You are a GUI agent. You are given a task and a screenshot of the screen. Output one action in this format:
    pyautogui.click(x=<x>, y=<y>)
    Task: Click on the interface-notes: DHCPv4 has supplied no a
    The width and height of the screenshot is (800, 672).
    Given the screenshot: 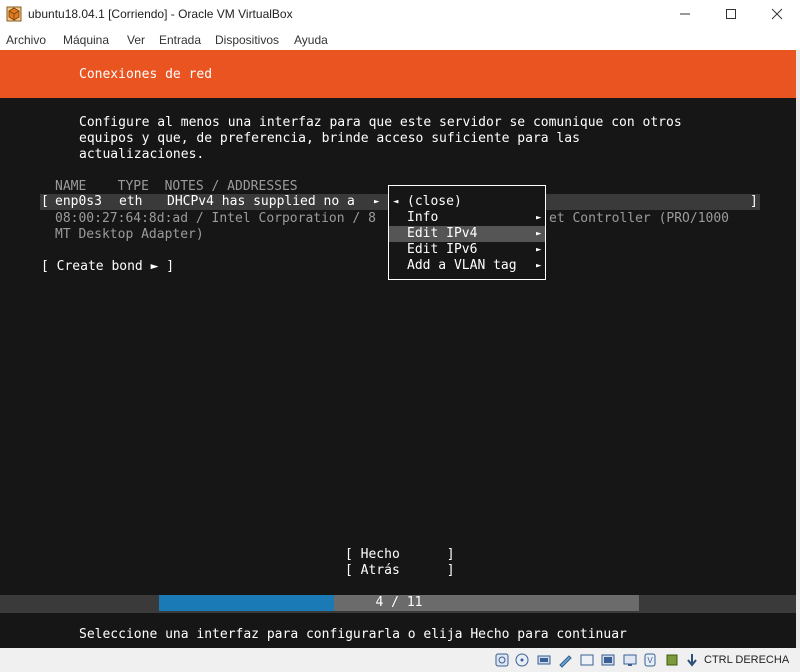 What is the action you would take?
    pyautogui.click(x=261, y=201)
    